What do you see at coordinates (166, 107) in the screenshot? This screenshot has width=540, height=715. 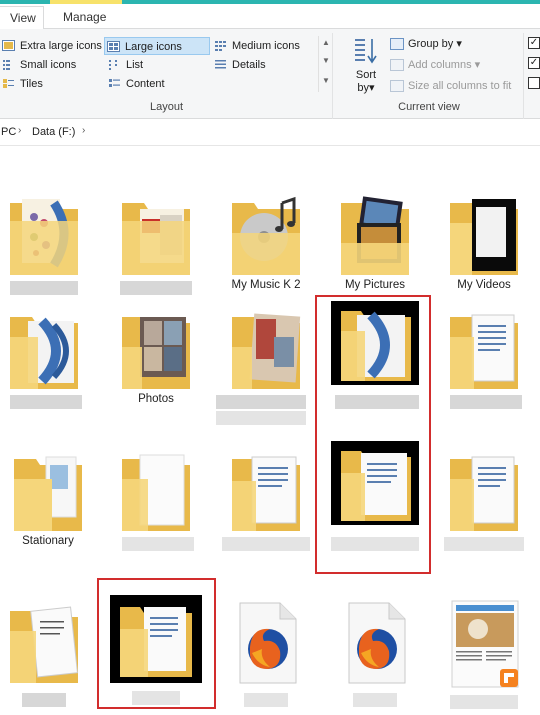 I see `layout-group-label: Layout` at bounding box center [166, 107].